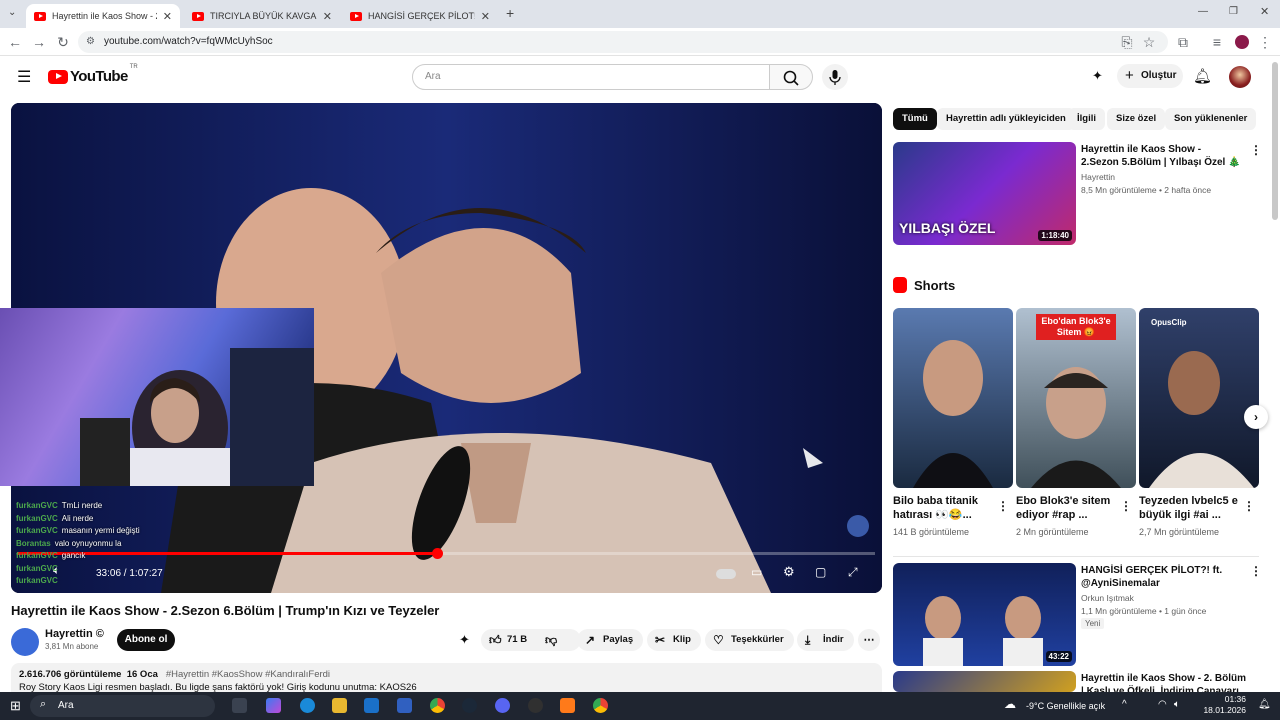  Describe the element at coordinates (1127, 42) in the screenshot. I see `install-app-icon: ⎘` at that location.